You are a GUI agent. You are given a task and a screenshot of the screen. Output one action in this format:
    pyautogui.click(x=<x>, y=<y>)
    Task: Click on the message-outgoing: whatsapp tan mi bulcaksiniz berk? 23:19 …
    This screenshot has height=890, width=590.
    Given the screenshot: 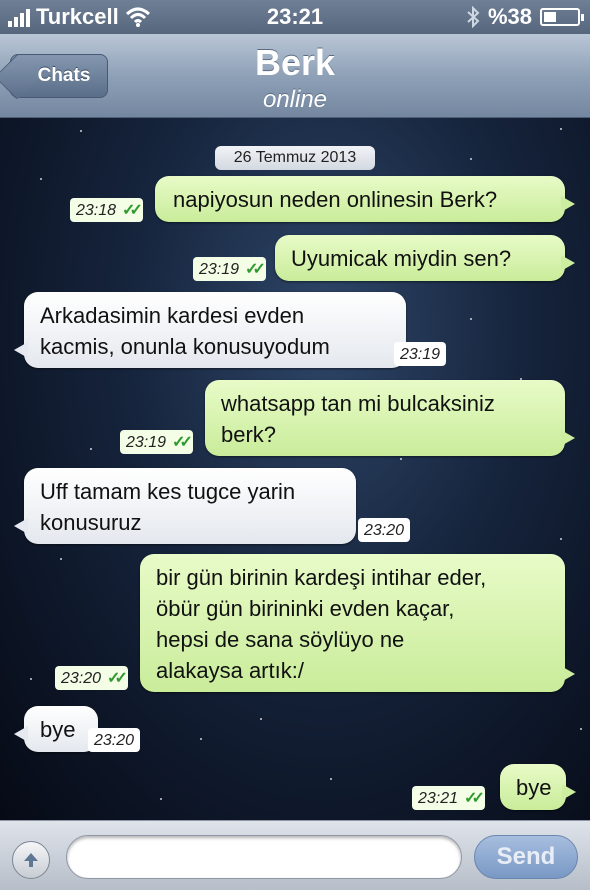 What is the action you would take?
    pyautogui.click(x=347, y=418)
    